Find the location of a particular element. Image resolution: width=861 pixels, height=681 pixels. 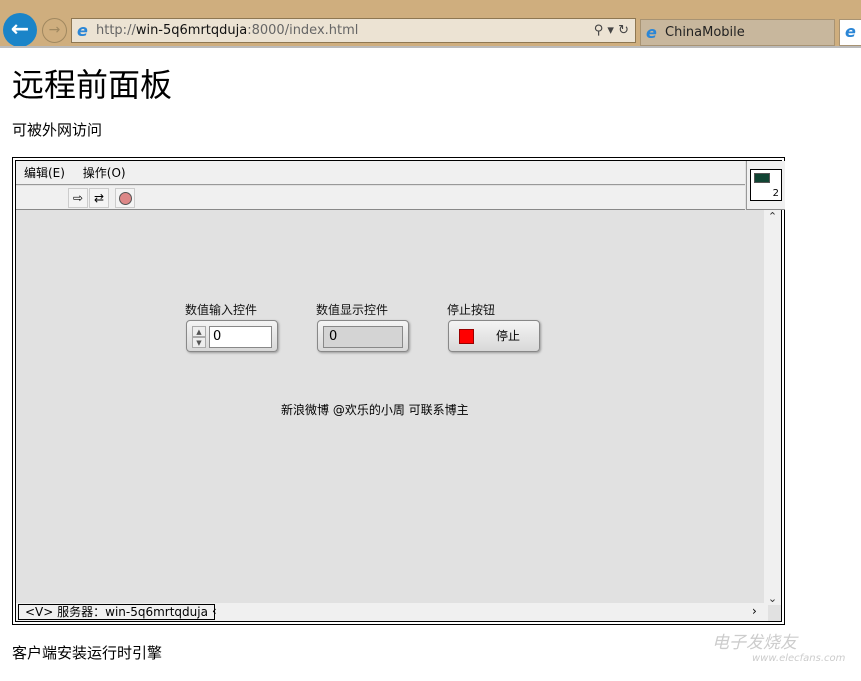

indicator-value: 0 is located at coordinates (363, 337).